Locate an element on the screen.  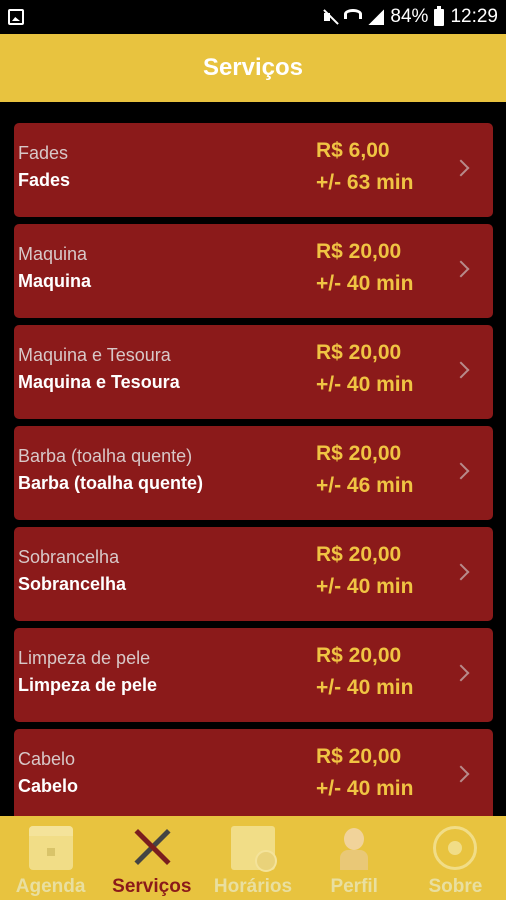
service-duration: +/- 63 min is located at coordinates (365, 182).